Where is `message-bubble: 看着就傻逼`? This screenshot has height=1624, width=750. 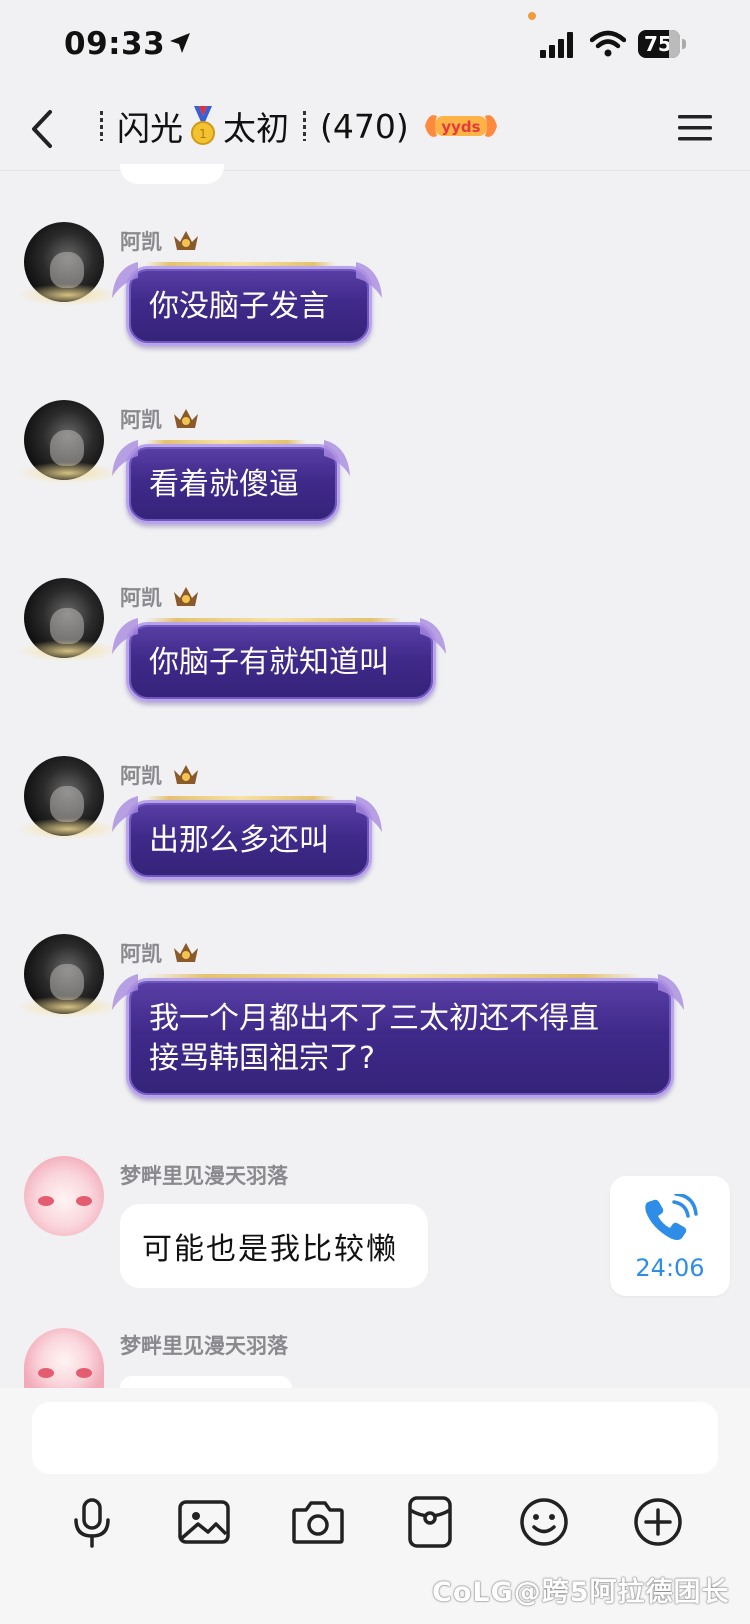 message-bubble: 看着就傻逼 is located at coordinates (233, 484).